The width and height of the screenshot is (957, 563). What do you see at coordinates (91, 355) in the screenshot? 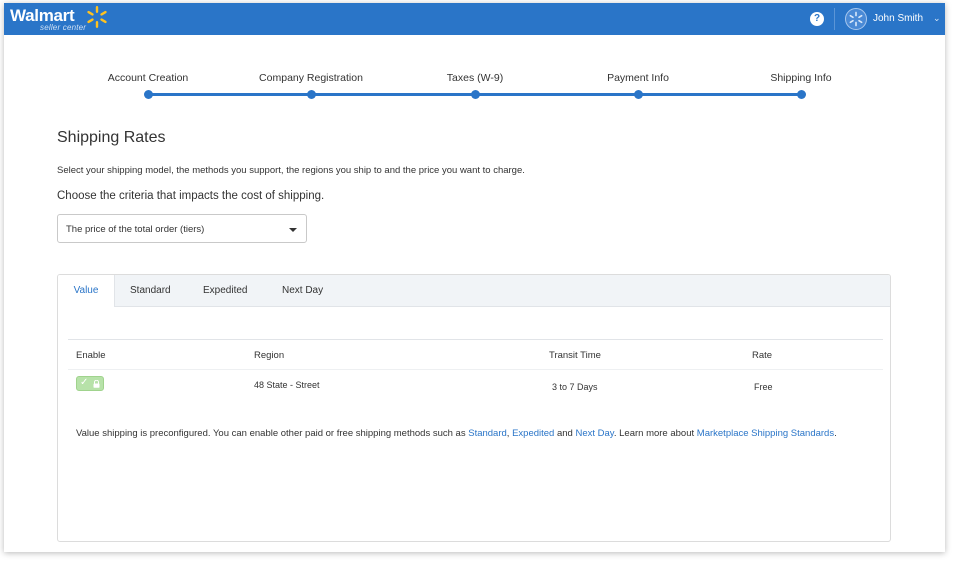
I see `column-header-enable: Enable` at bounding box center [91, 355].